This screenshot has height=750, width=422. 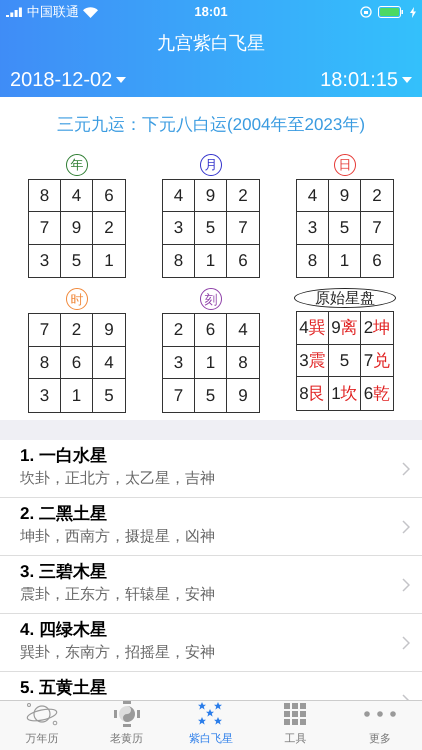 What do you see at coordinates (391, 12) in the screenshot?
I see `battery-icon` at bounding box center [391, 12].